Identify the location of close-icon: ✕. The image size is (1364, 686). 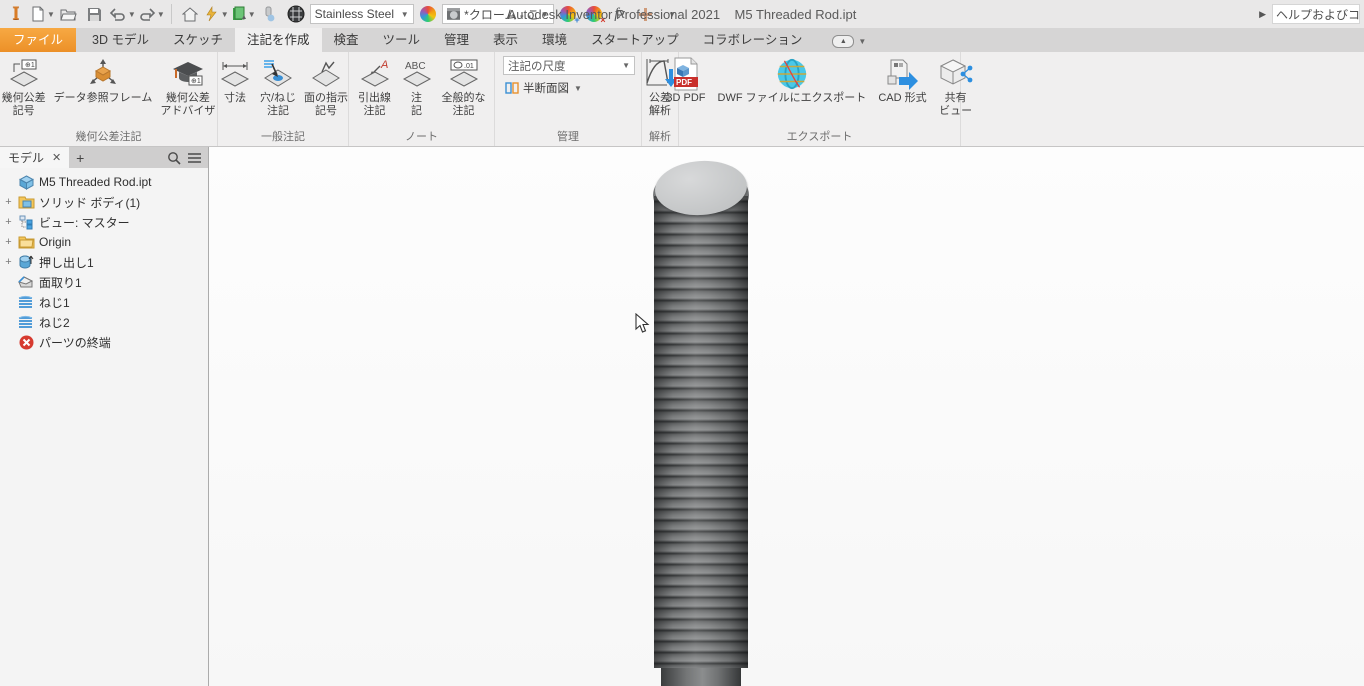
(56, 157).